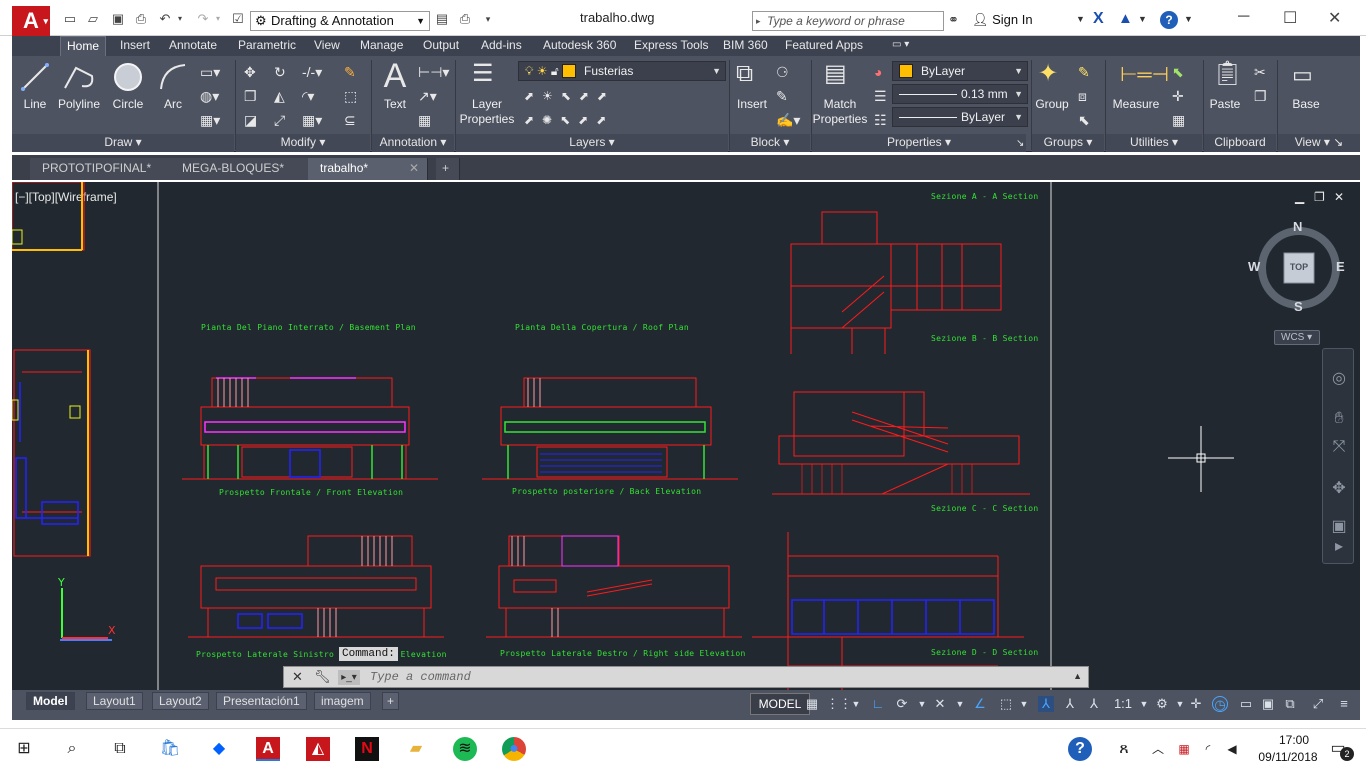  Describe the element at coordinates (960, 71) in the screenshot. I see `color-dropdown: ByLayer ▼` at that location.